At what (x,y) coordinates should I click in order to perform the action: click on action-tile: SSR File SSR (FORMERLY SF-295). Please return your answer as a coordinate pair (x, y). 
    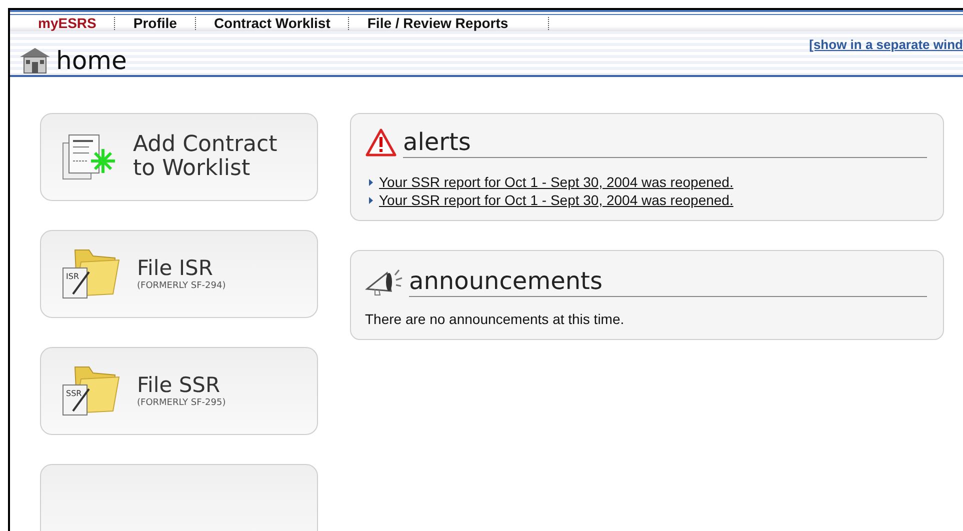
    Looking at the image, I should click on (179, 391).